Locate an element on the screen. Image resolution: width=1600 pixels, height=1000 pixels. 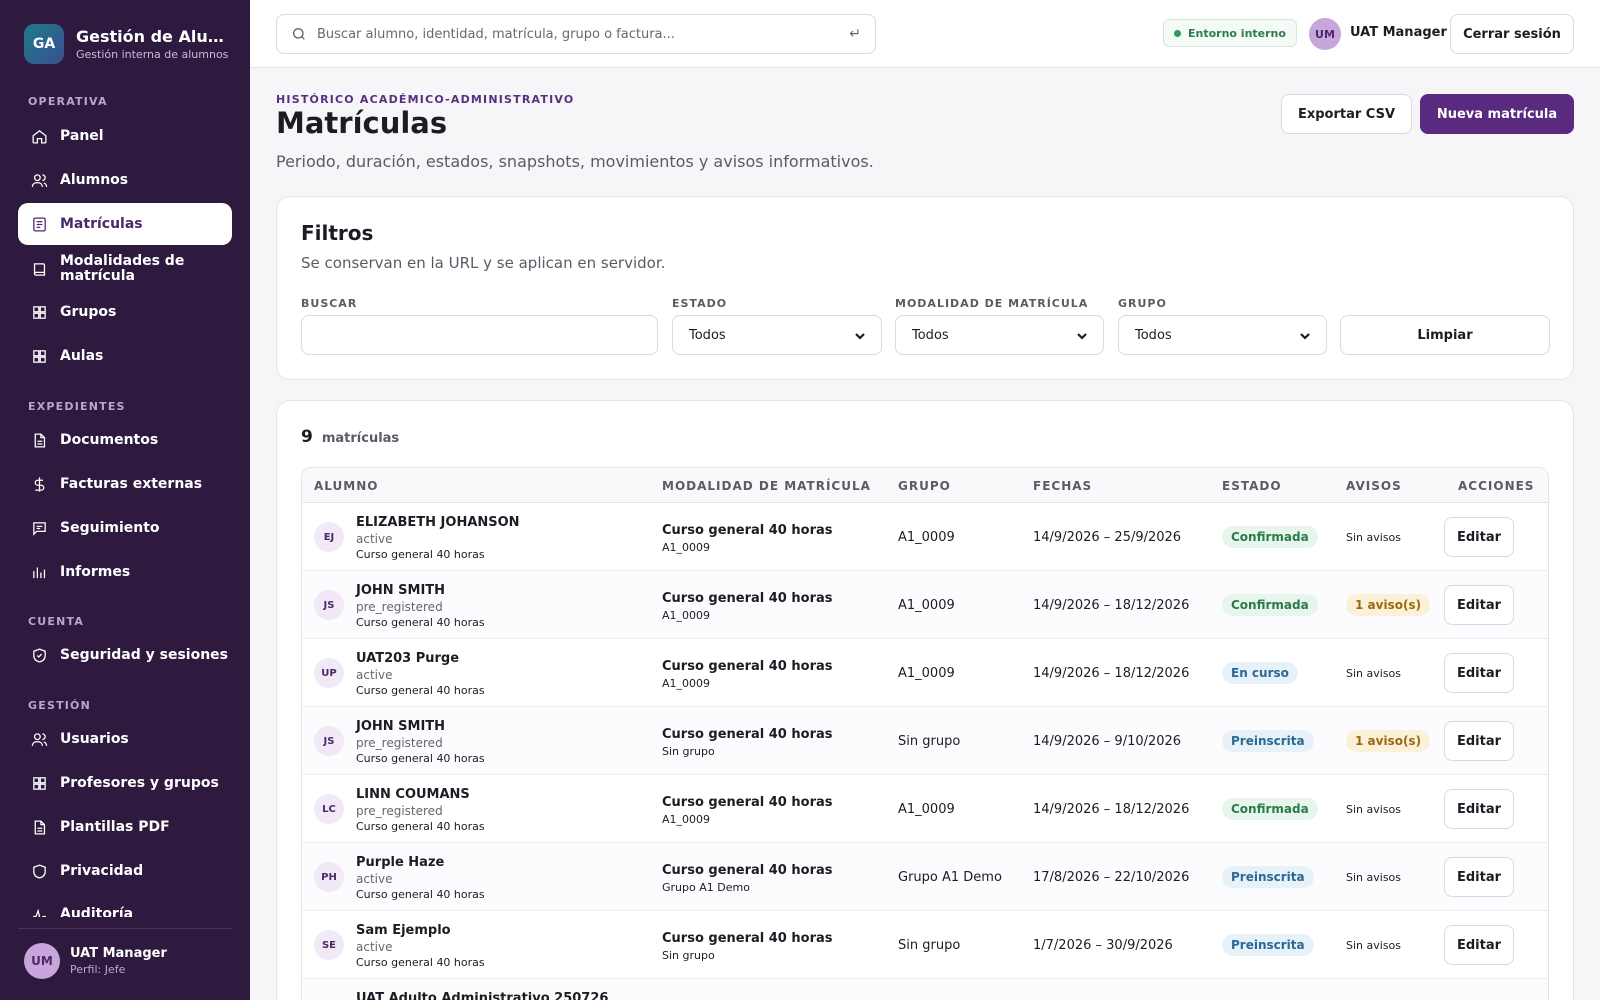
grid-icon is located at coordinates (39, 783).